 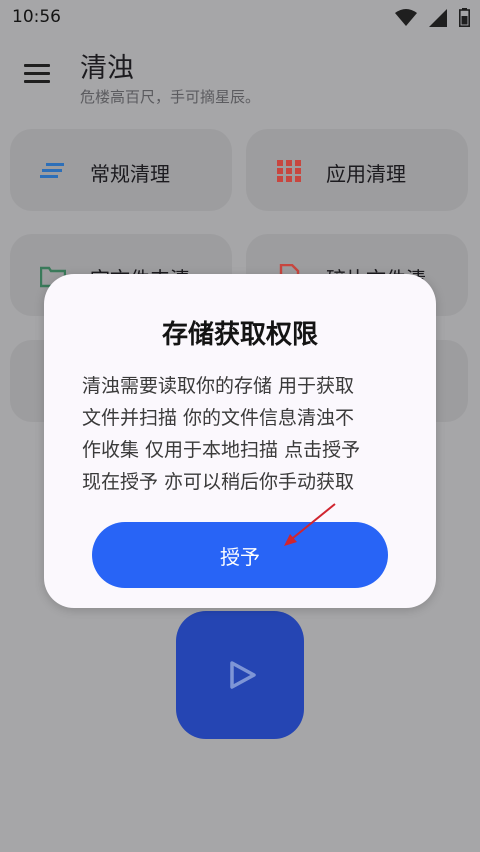 I want to click on signal-icon, so click(x=438, y=17).